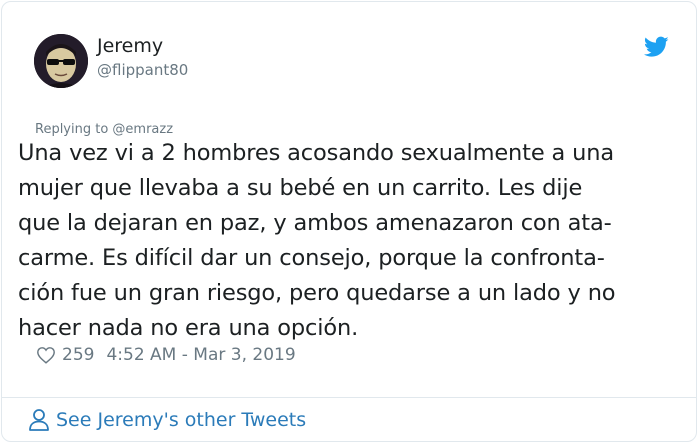  I want to click on see-other-tweets-link: See Jeremy's other Tweets, so click(167, 420).